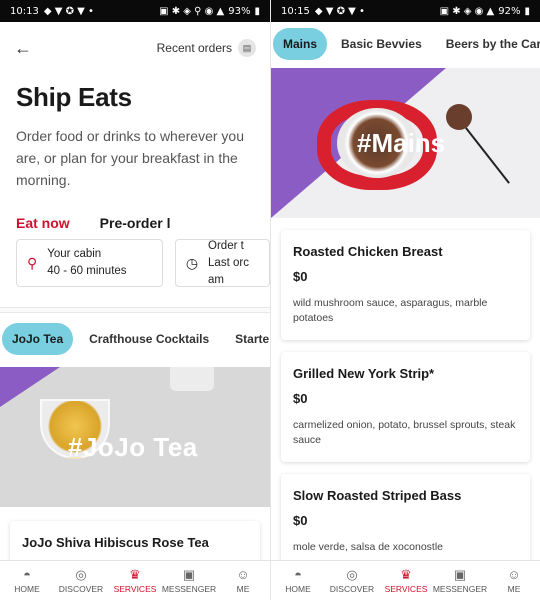 Image resolution: width=540 pixels, height=600 pixels. I want to click on mains-hero-image: #Mains, so click(405, 143).